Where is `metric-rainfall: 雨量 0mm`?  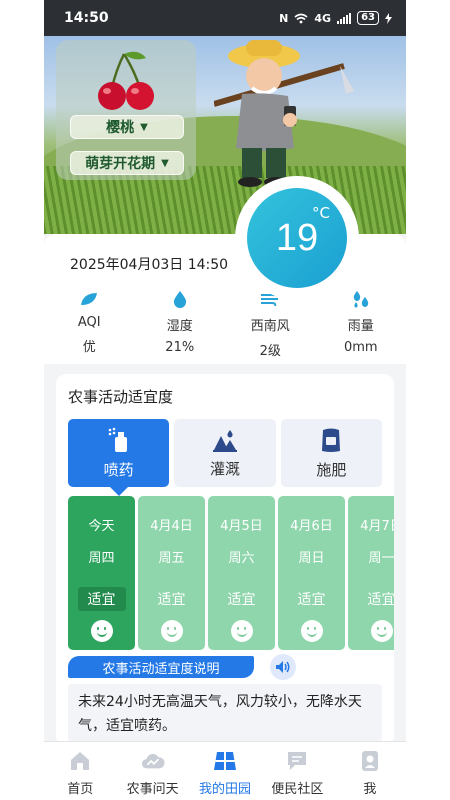
metric-rainfall: 雨量 0mm is located at coordinates (361, 324).